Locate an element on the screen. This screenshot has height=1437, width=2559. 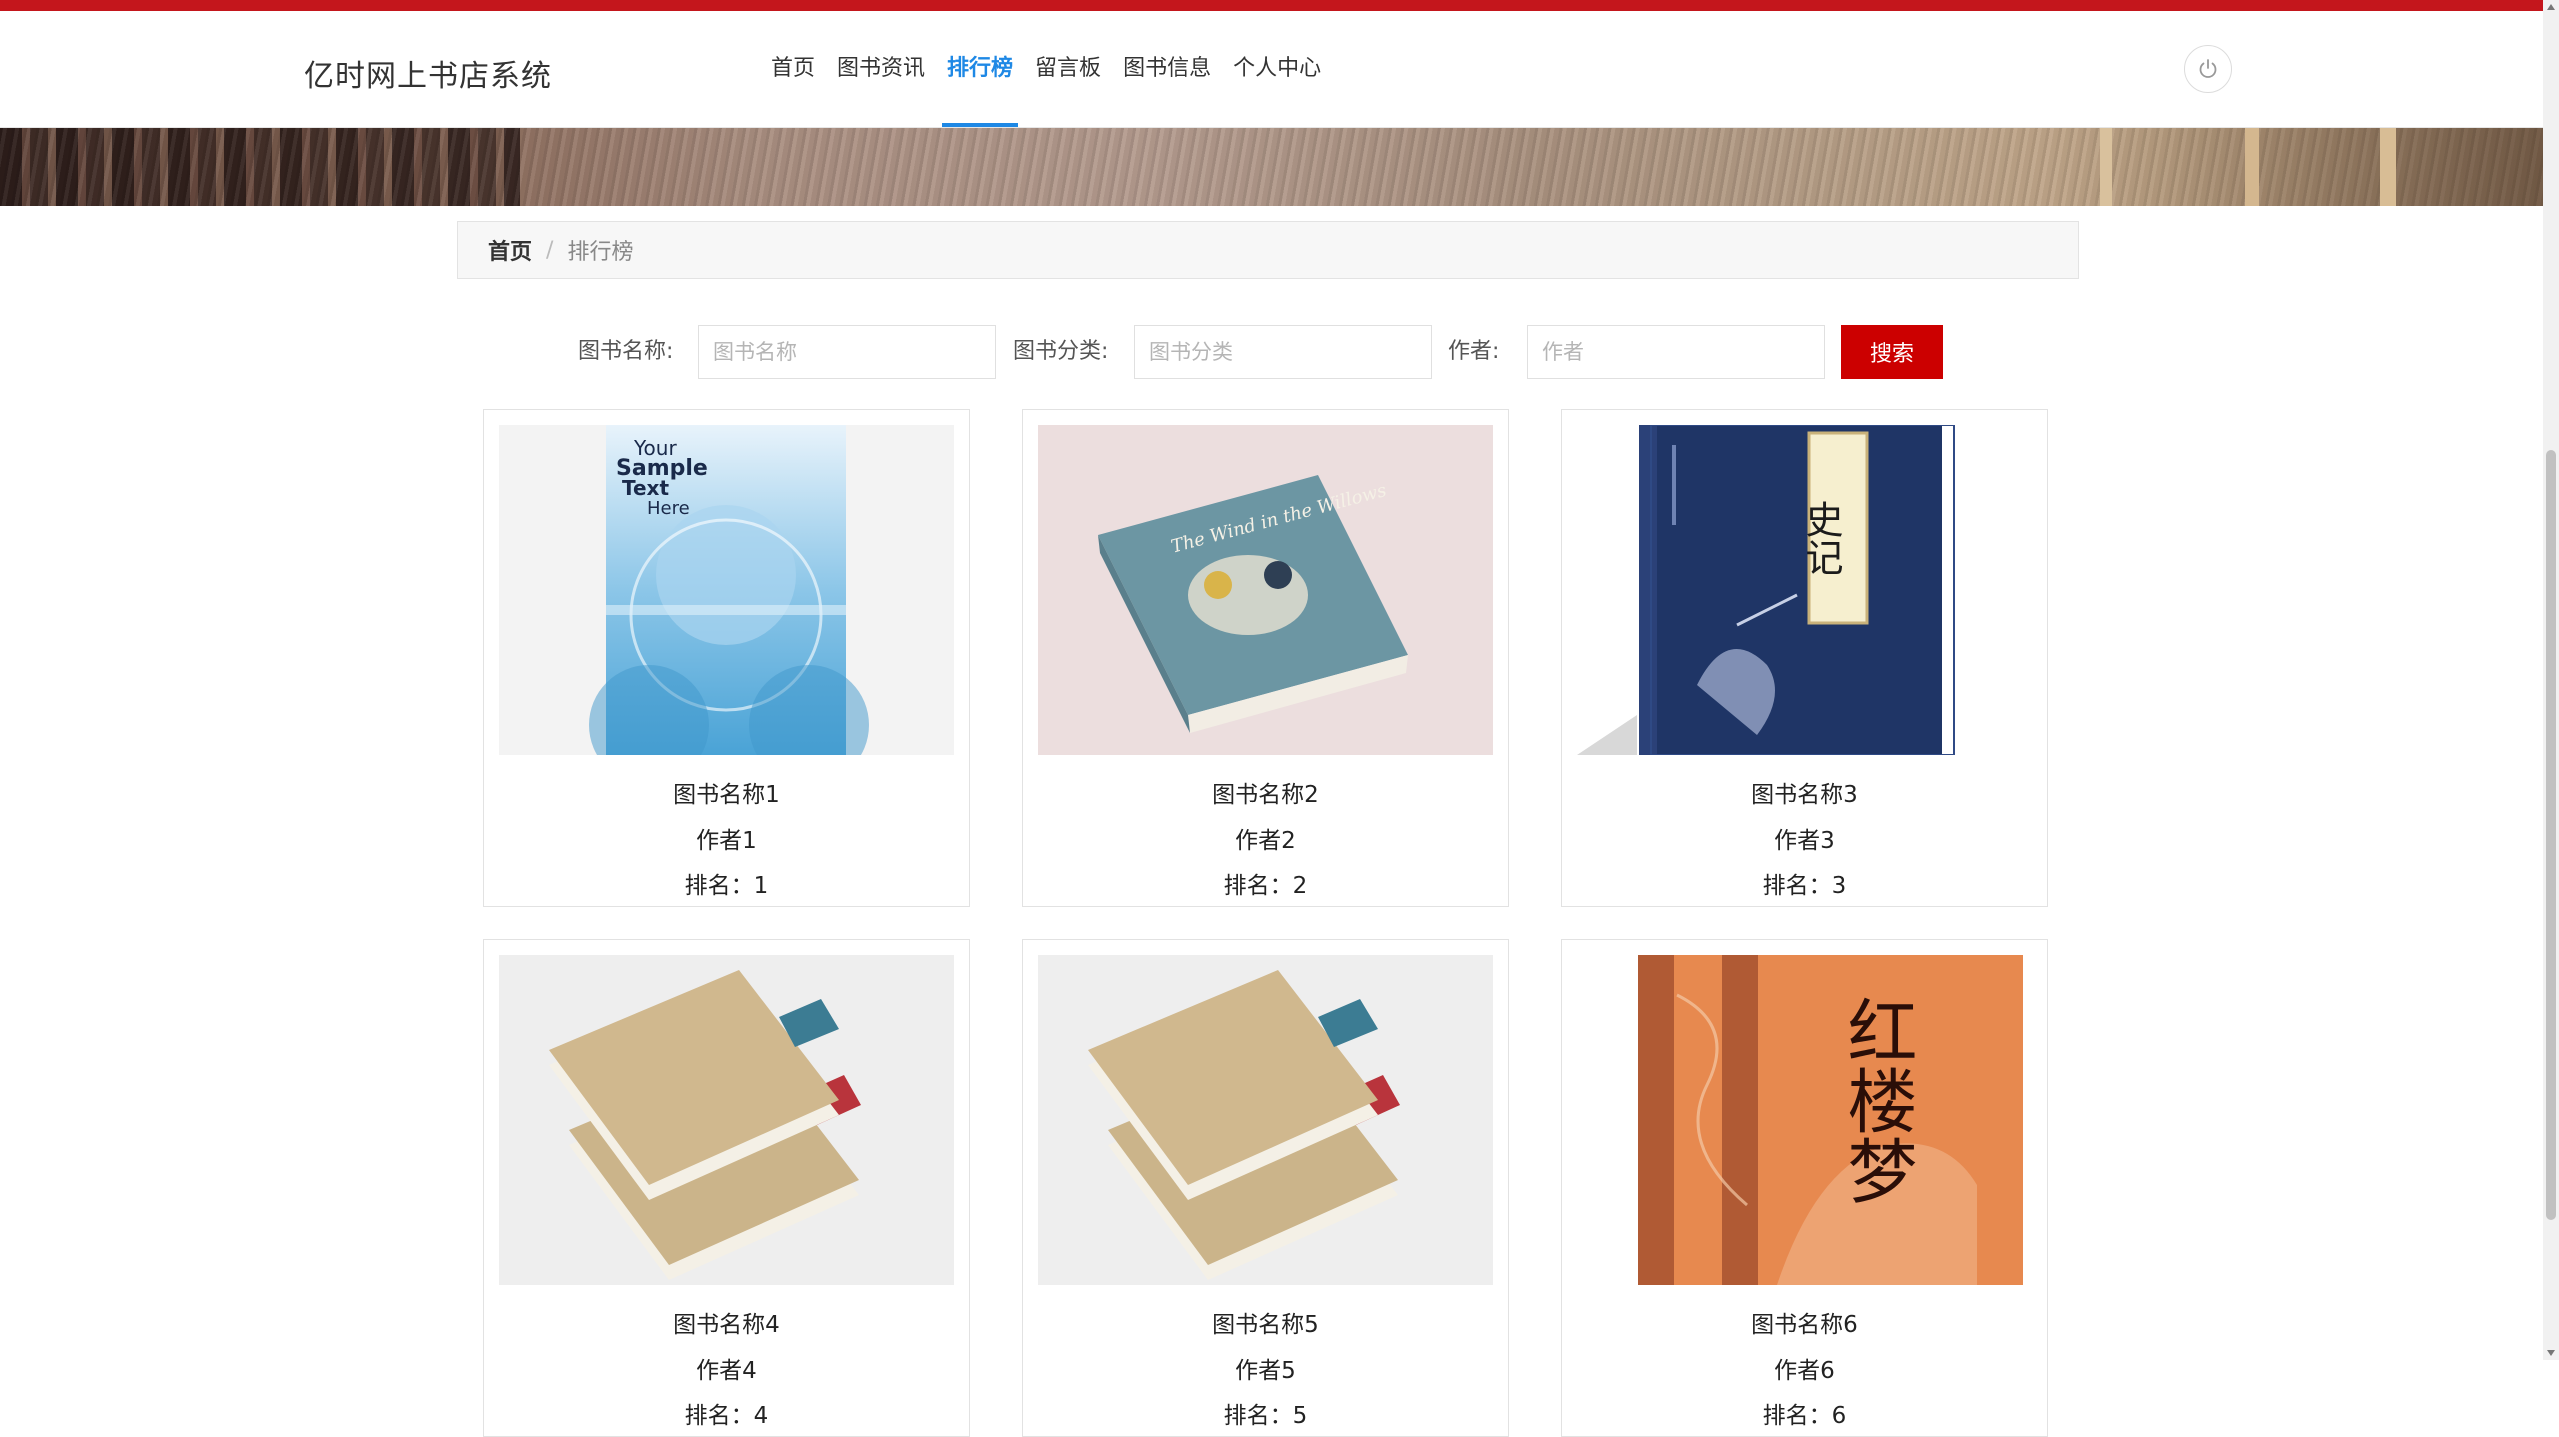
nav-ranking: 排行榜 is located at coordinates (980, 69).